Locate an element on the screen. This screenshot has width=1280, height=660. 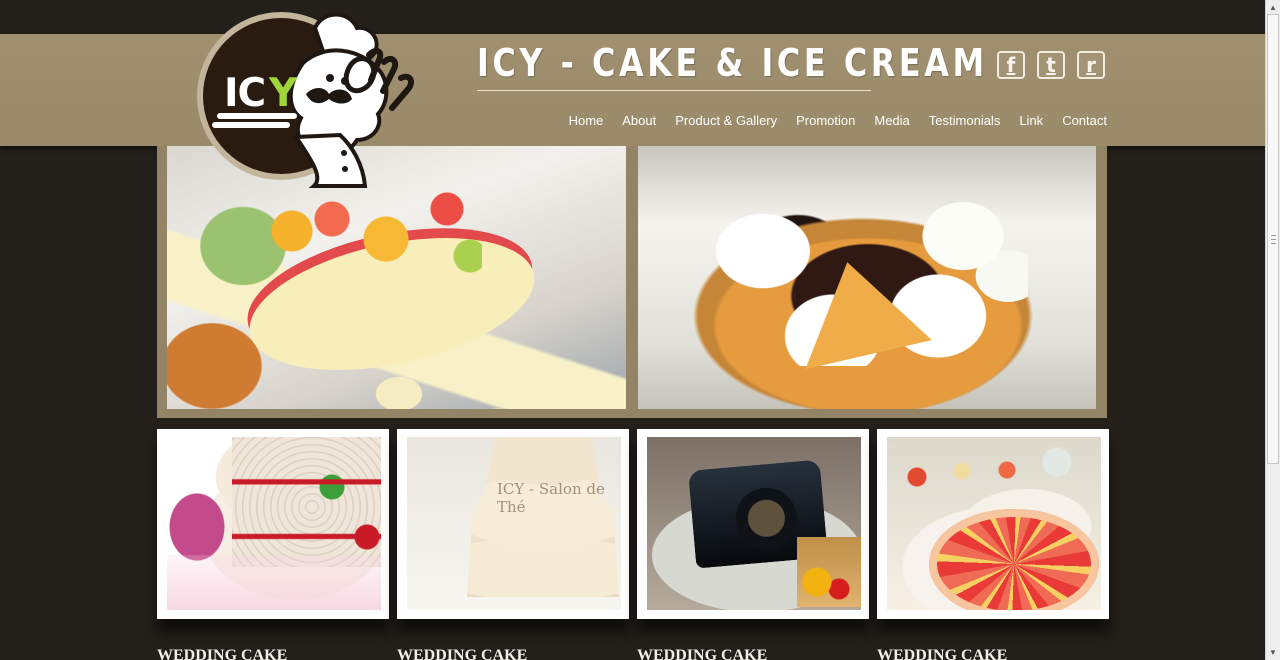
nav-media: Media is located at coordinates (891, 121).